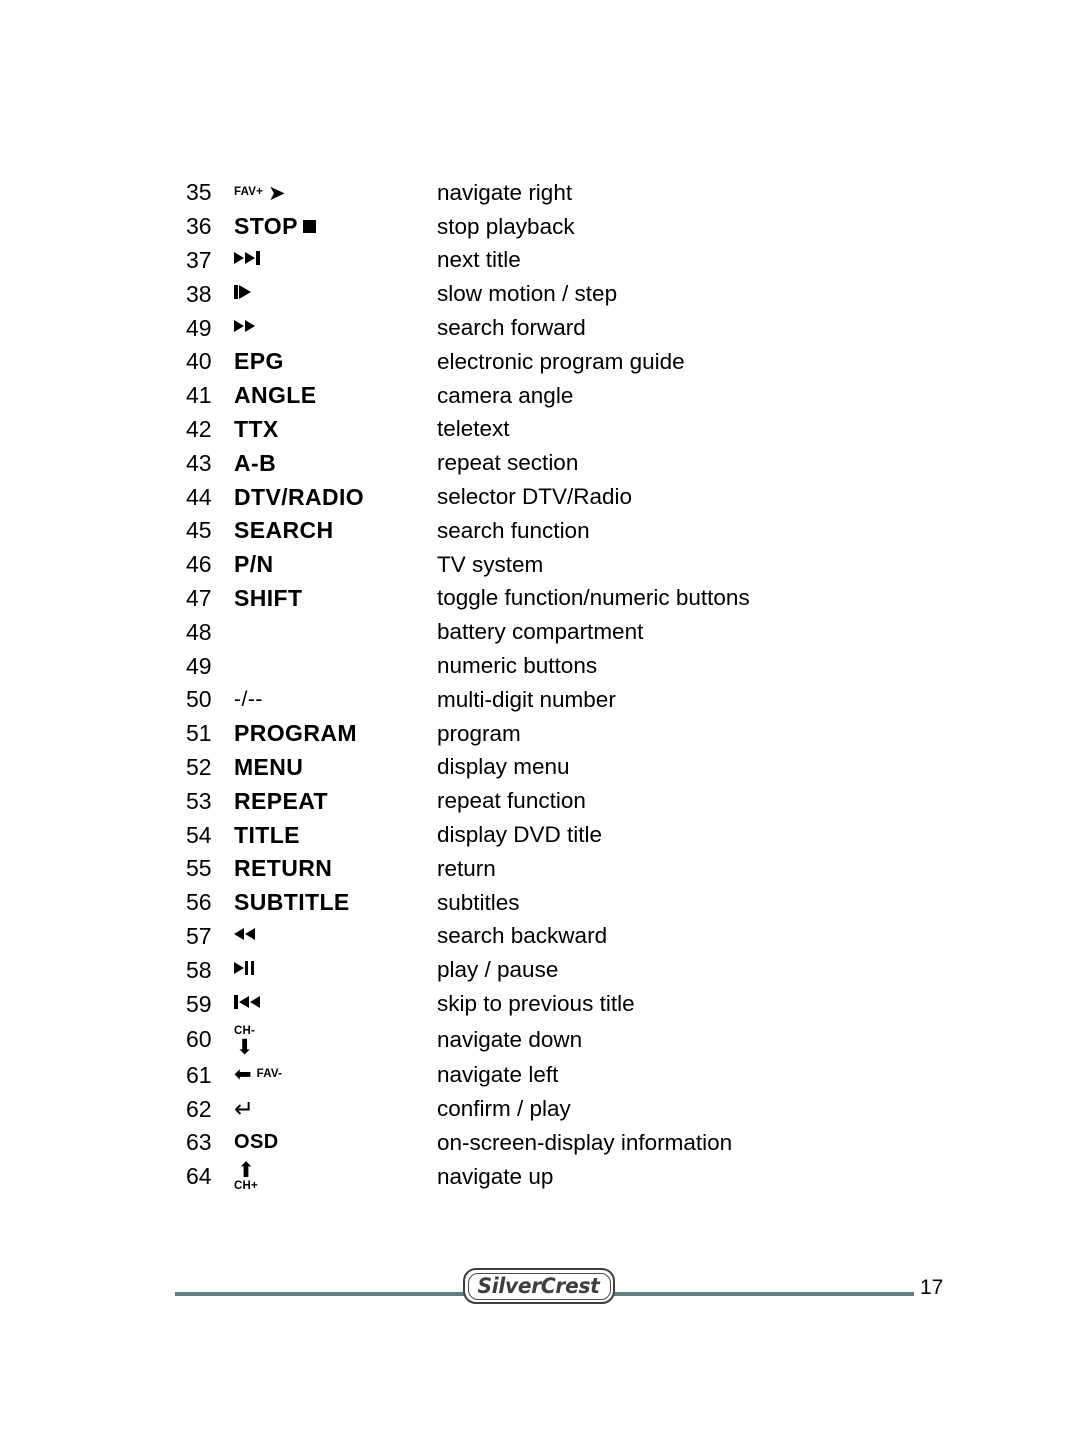 This screenshot has width=1080, height=1436. What do you see at coordinates (556, 1143) in the screenshot?
I see `table-row: 63 OSD on-screen-display information` at bounding box center [556, 1143].